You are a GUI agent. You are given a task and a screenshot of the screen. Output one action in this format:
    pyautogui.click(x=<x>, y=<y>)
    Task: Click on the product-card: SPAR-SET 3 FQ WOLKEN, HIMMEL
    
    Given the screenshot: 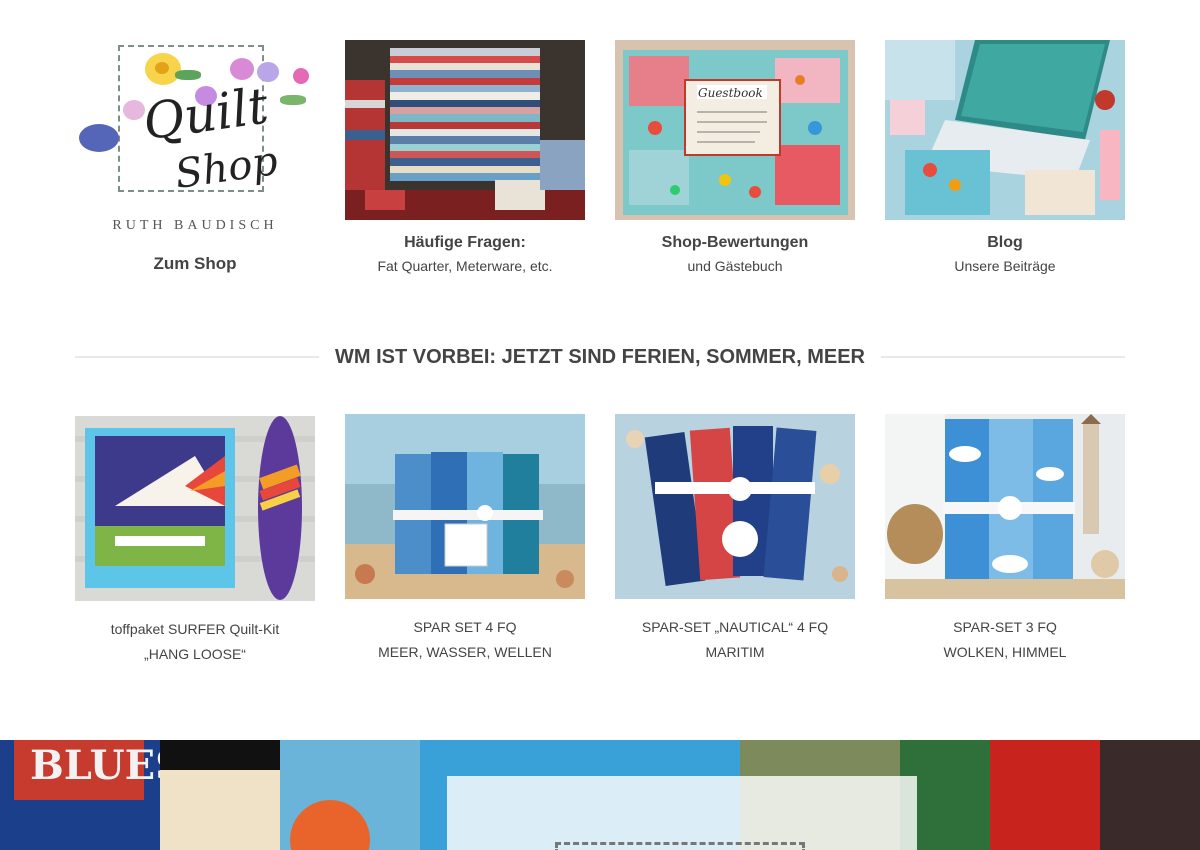 What is the action you would take?
    pyautogui.click(x=1005, y=538)
    